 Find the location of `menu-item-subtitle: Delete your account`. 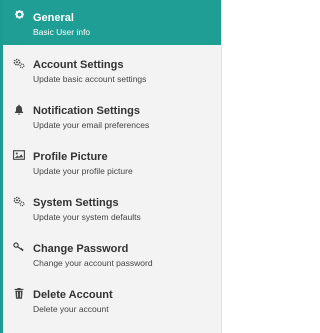

menu-item-subtitle: Delete your account is located at coordinates (71, 309).